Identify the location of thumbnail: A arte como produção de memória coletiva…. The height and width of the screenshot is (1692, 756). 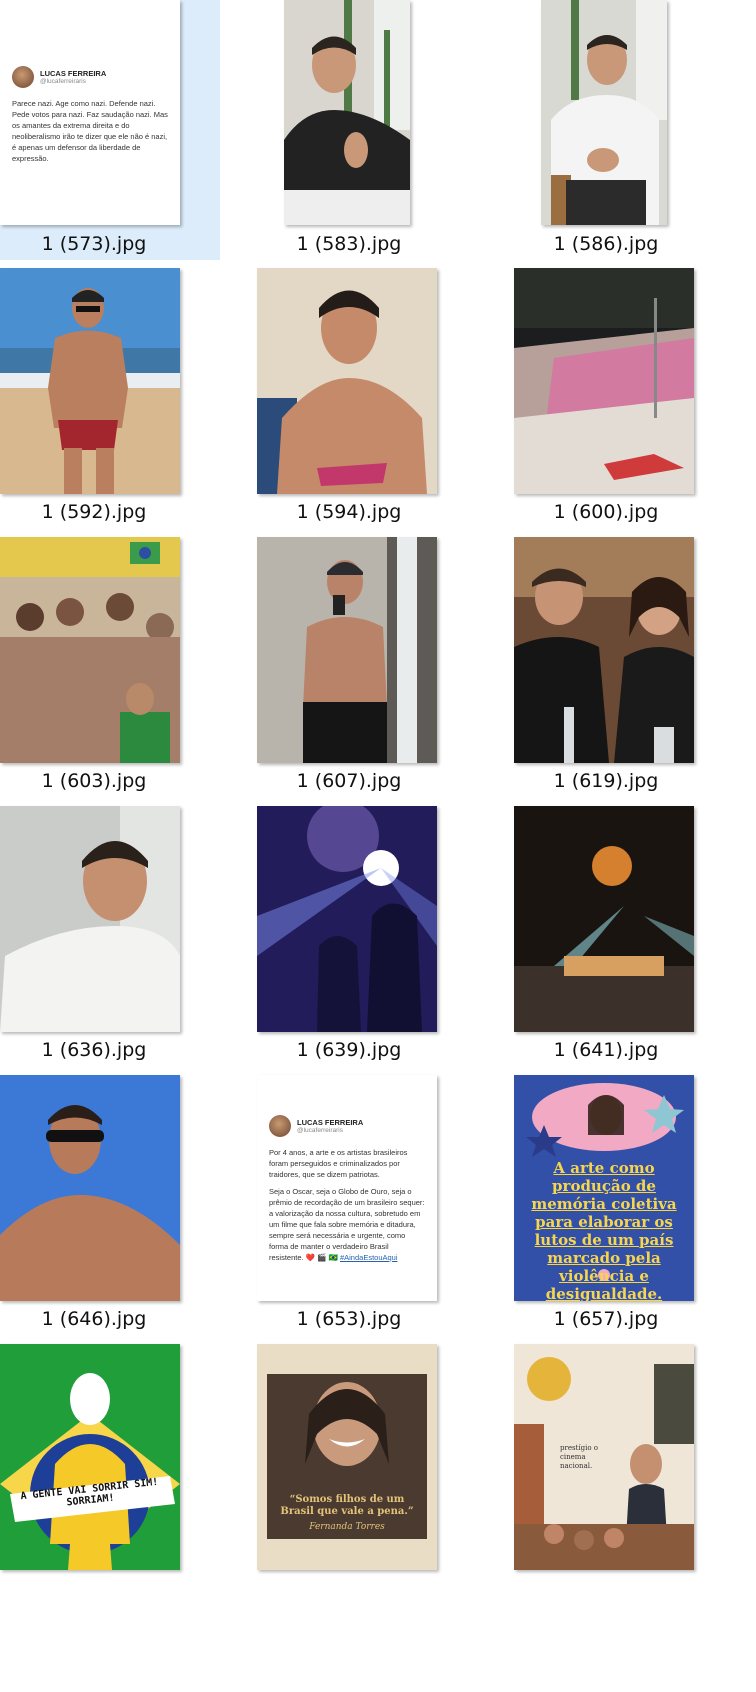
(604, 1188).